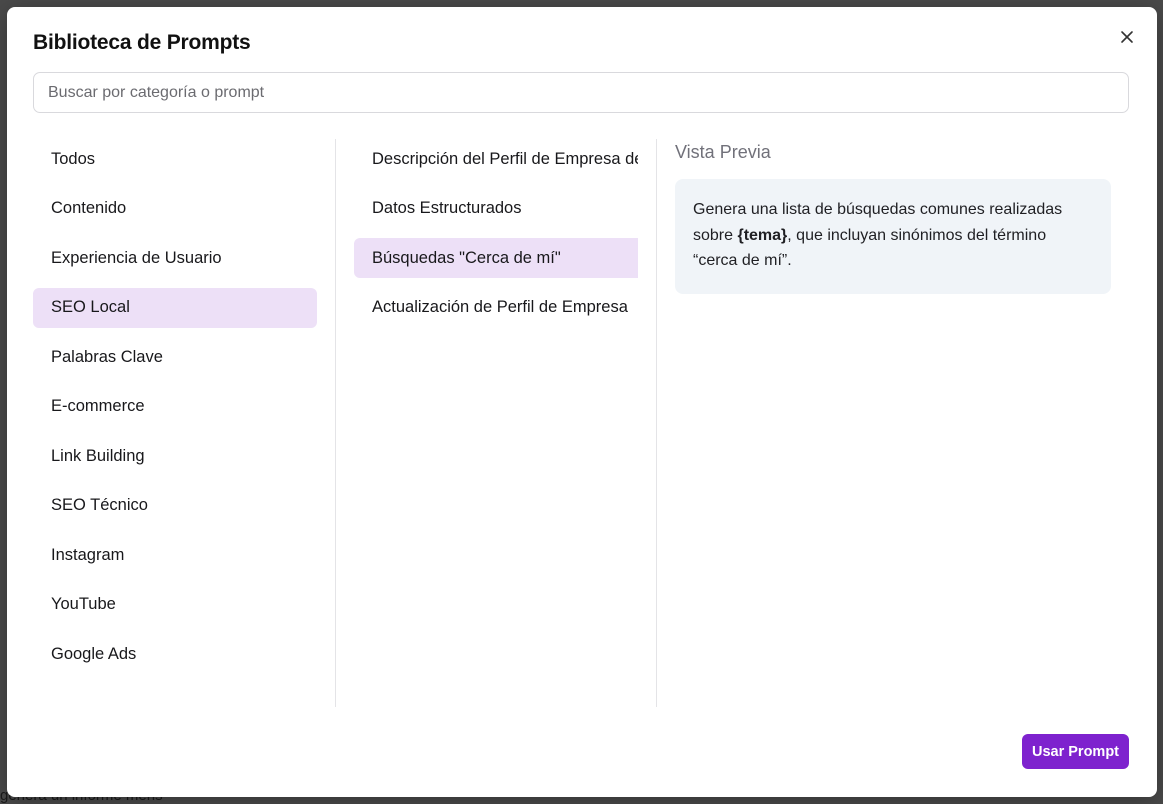 This screenshot has height=804, width=1163. What do you see at coordinates (1075, 751) in the screenshot?
I see `use-prompt-button: Usar Prompt` at bounding box center [1075, 751].